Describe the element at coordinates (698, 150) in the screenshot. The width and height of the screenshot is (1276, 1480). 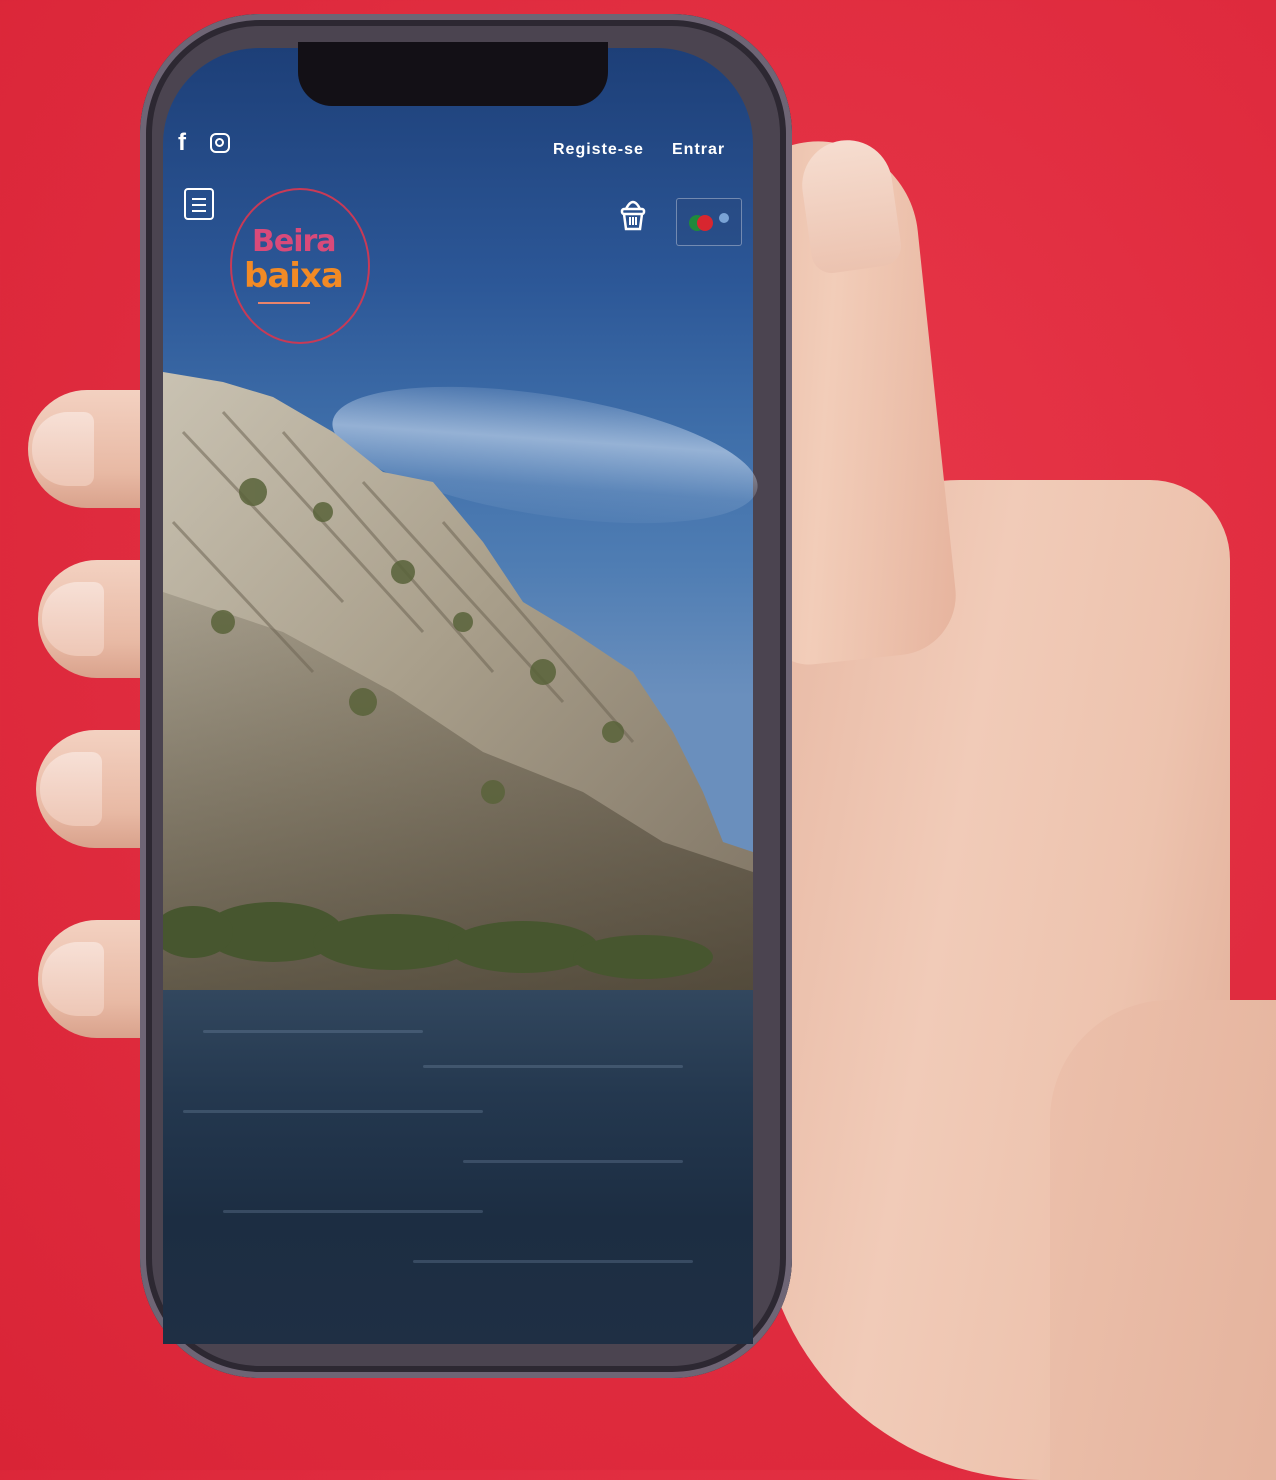
I see `login-link: Entrar` at that location.